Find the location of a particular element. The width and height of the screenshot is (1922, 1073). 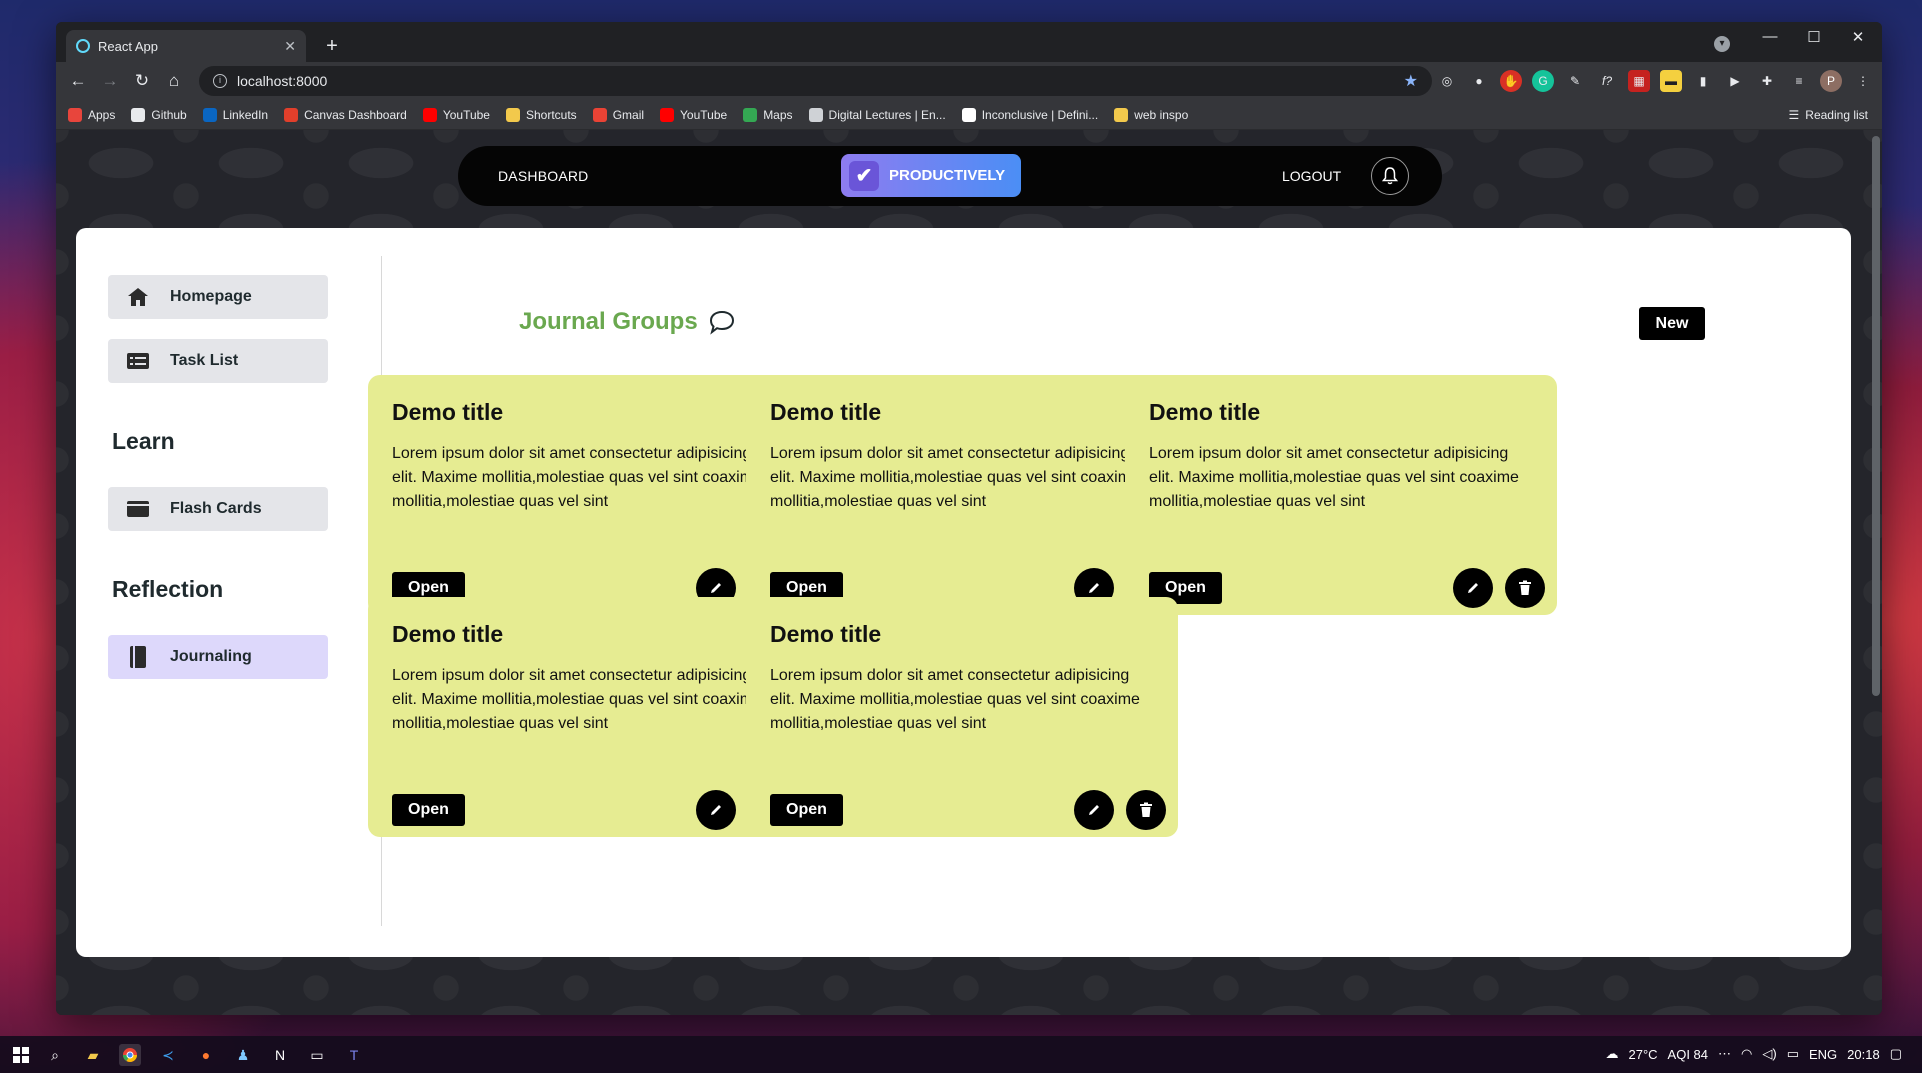

battery-icon: ▭ is located at coordinates (1793, 1054).